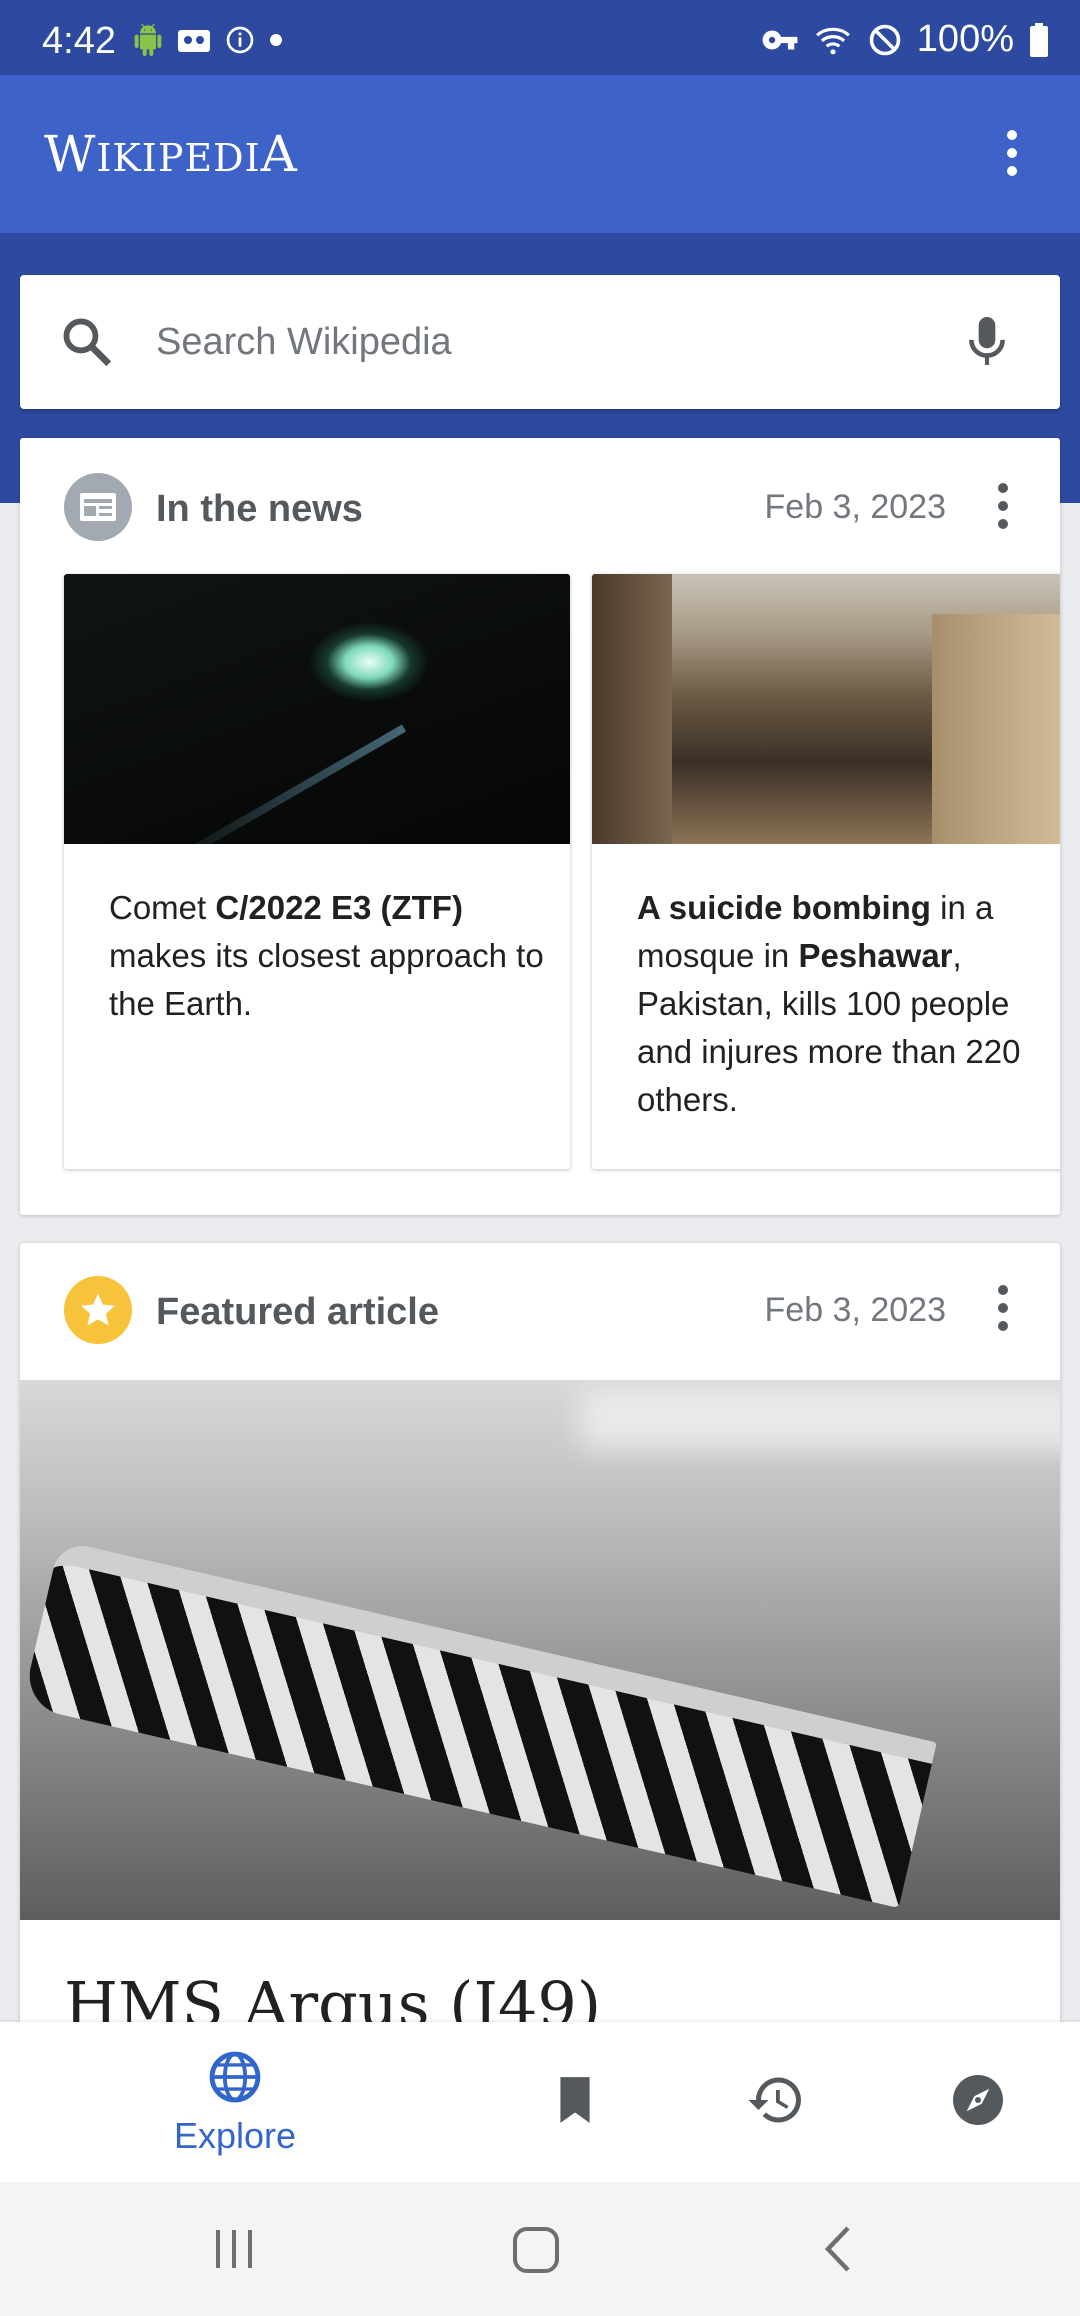 This screenshot has width=1080, height=2316. Describe the element at coordinates (98, 507) in the screenshot. I see `newspaper-icon` at that location.